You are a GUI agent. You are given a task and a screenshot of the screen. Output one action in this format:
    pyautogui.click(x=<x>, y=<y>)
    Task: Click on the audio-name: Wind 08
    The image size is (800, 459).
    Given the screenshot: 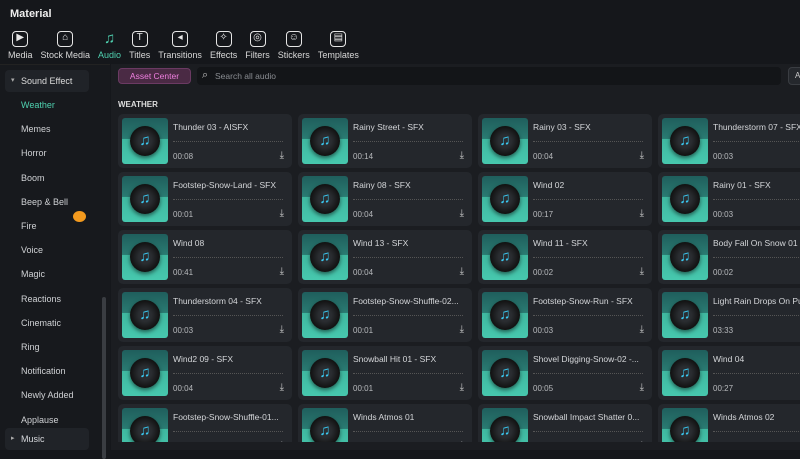 What is the action you would take?
    pyautogui.click(x=189, y=243)
    